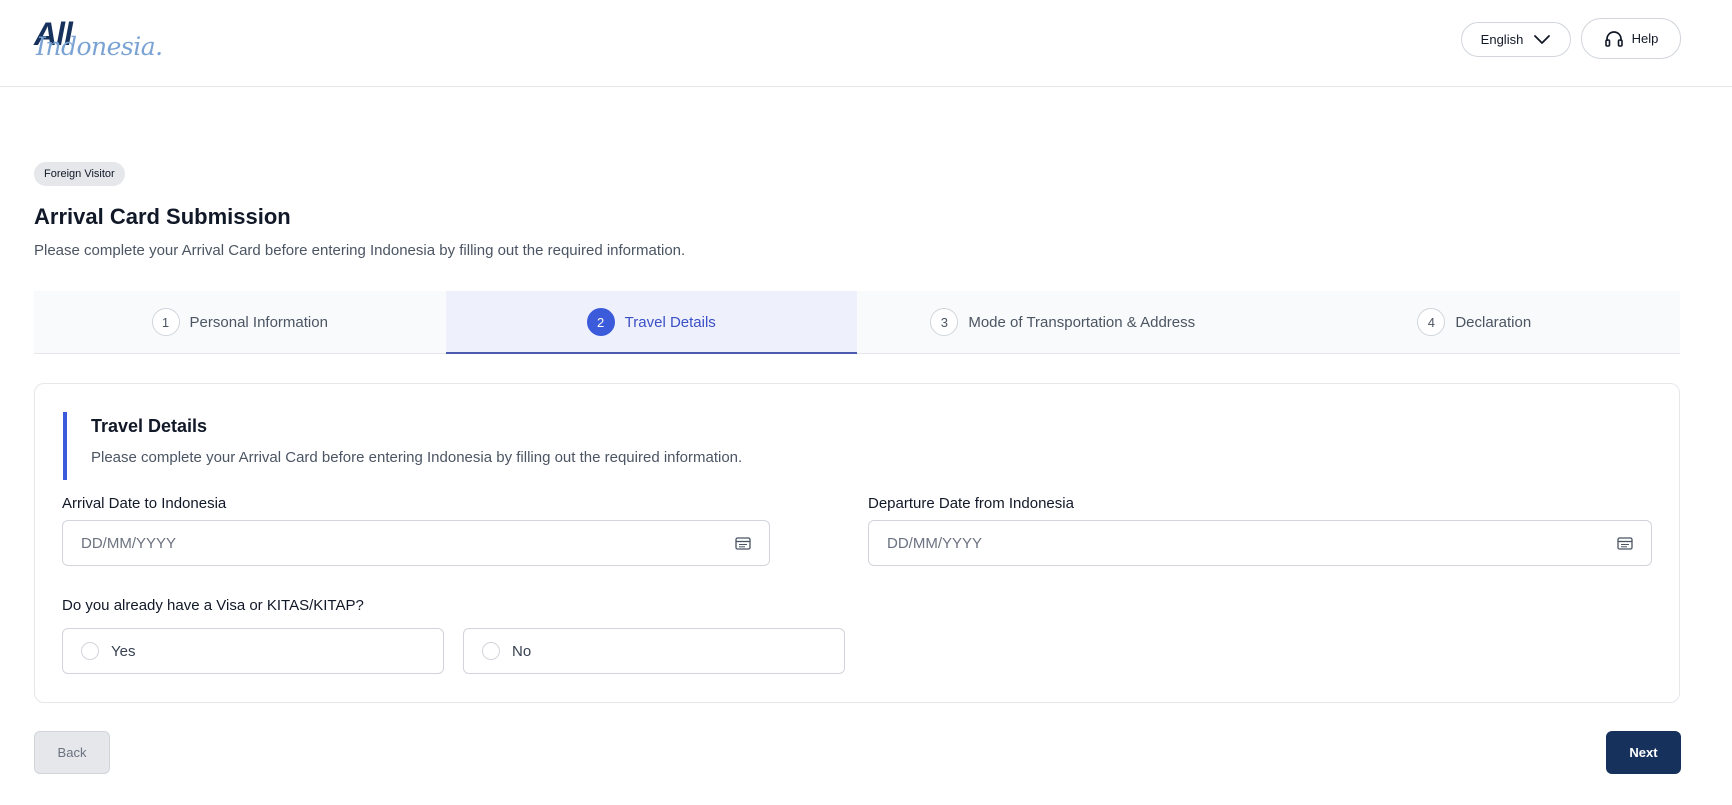 Image resolution: width=1732 pixels, height=805 pixels. Describe the element at coordinates (99, 46) in the screenshot. I see `logo-script-text: Indonesia.` at that location.